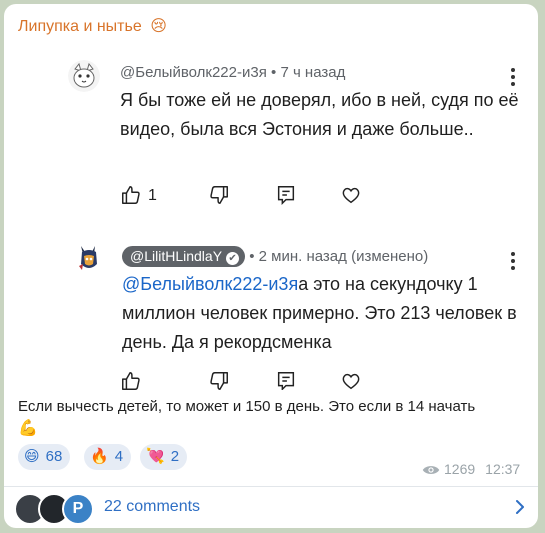 This screenshot has height=533, width=545. Describe the element at coordinates (152, 506) in the screenshot. I see `comments-count-label: 22 comments` at that location.